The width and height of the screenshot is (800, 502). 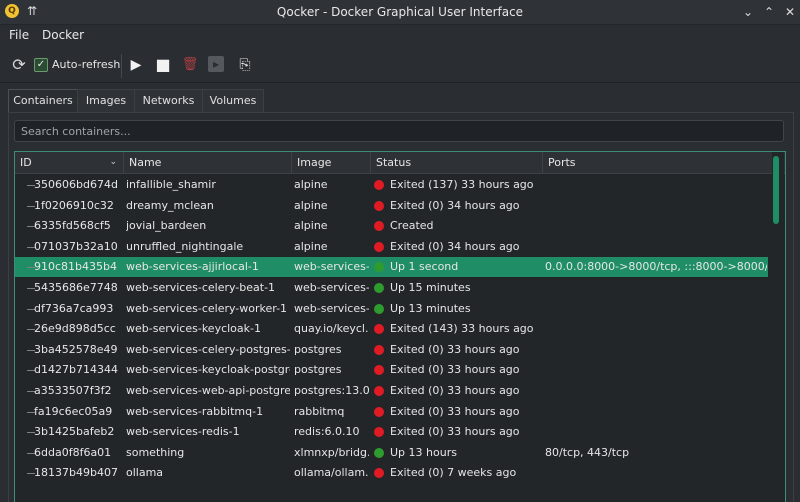 I want to click on column-header-status: Status, so click(x=457, y=162).